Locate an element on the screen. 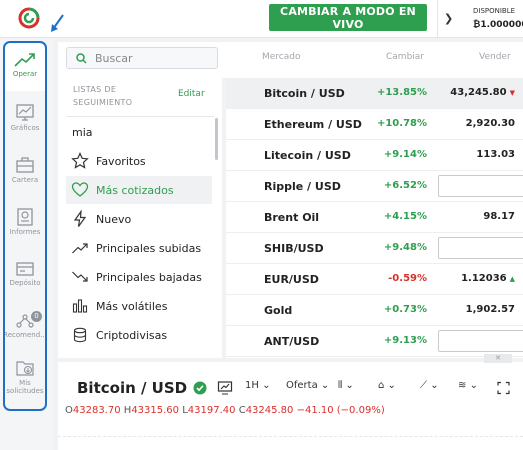 The height and width of the screenshot is (450, 523). layers-select: ≋ ⌄ is located at coordinates (468, 388).